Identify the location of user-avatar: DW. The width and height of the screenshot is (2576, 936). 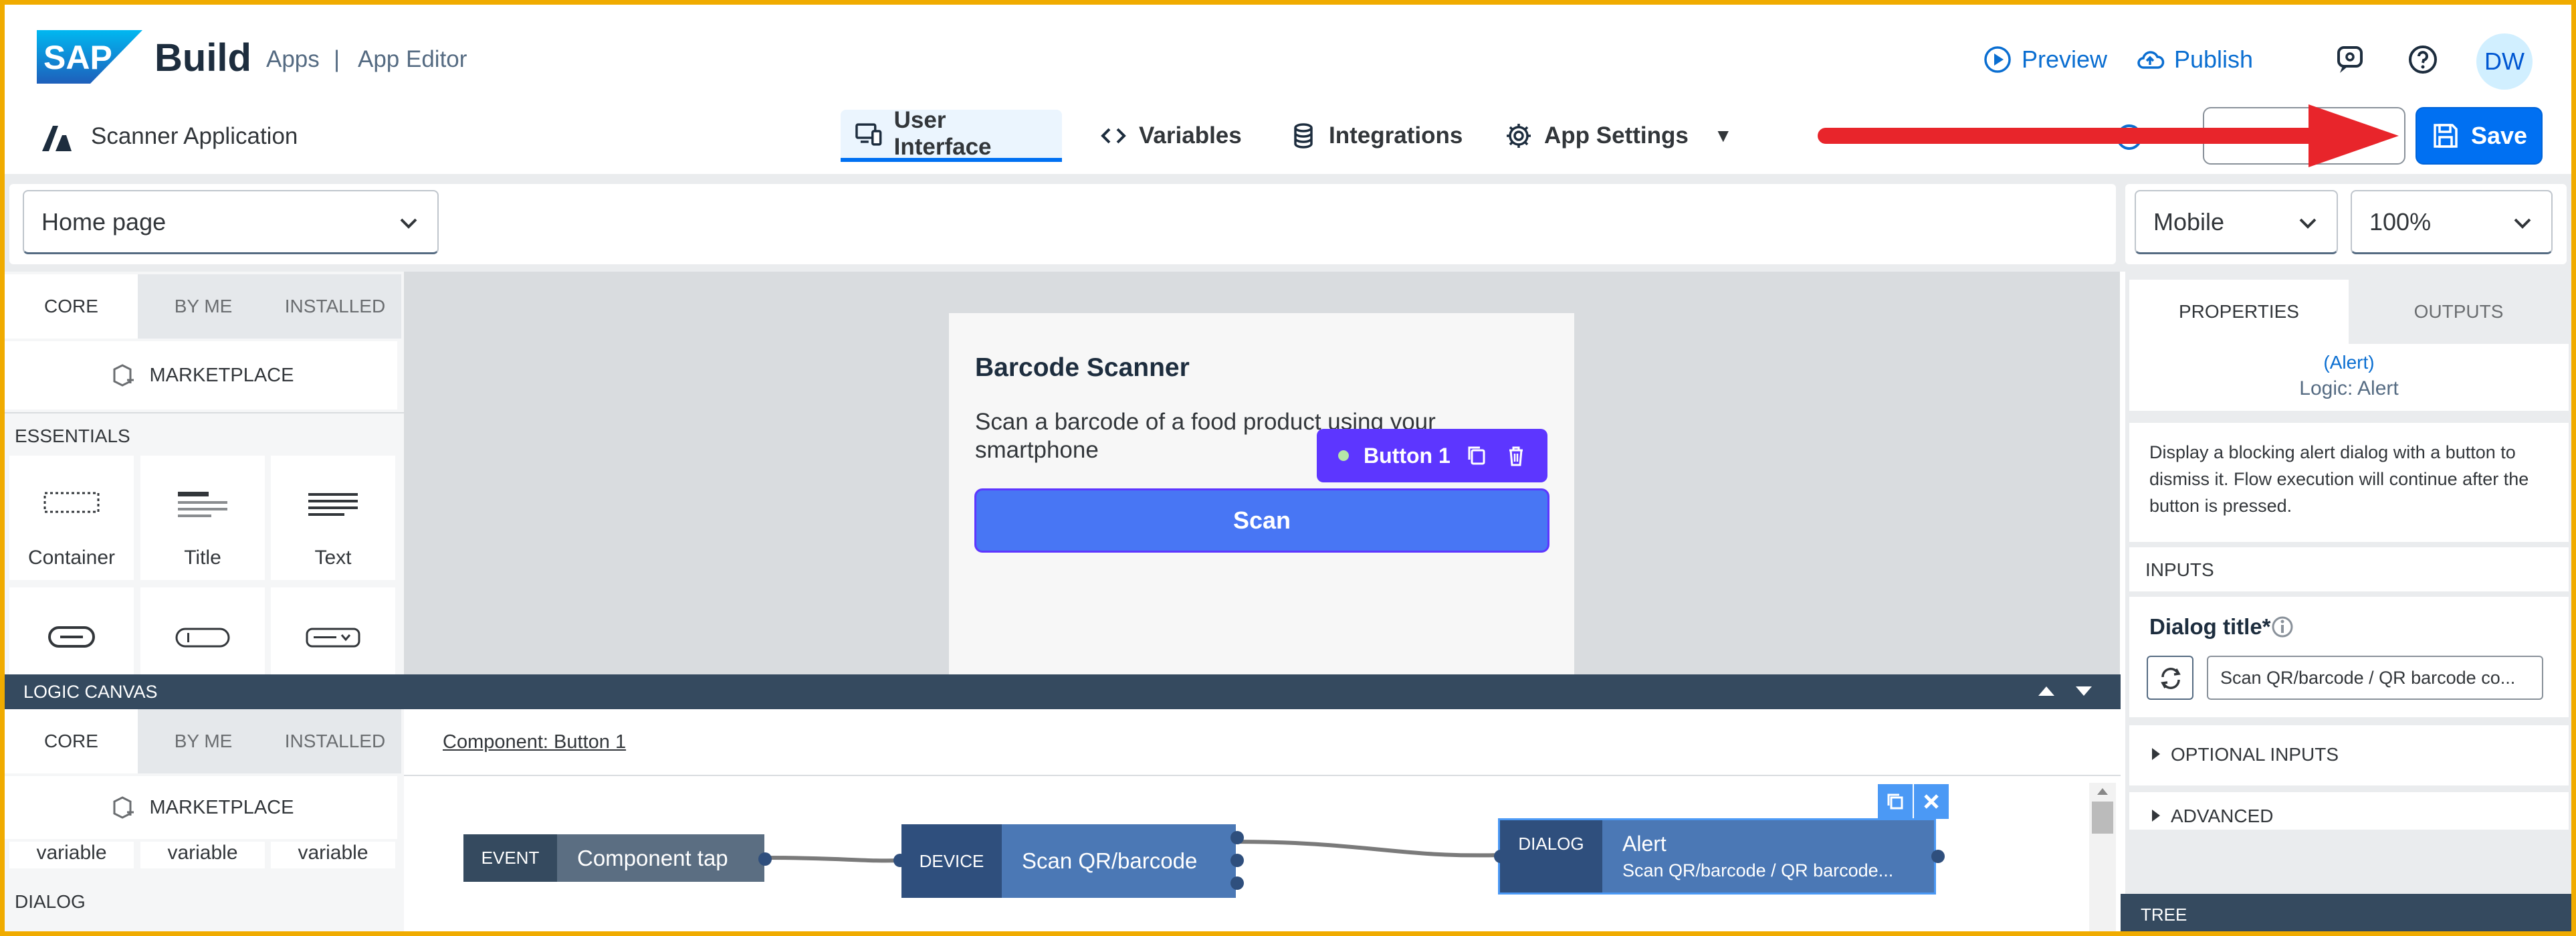
(2504, 61).